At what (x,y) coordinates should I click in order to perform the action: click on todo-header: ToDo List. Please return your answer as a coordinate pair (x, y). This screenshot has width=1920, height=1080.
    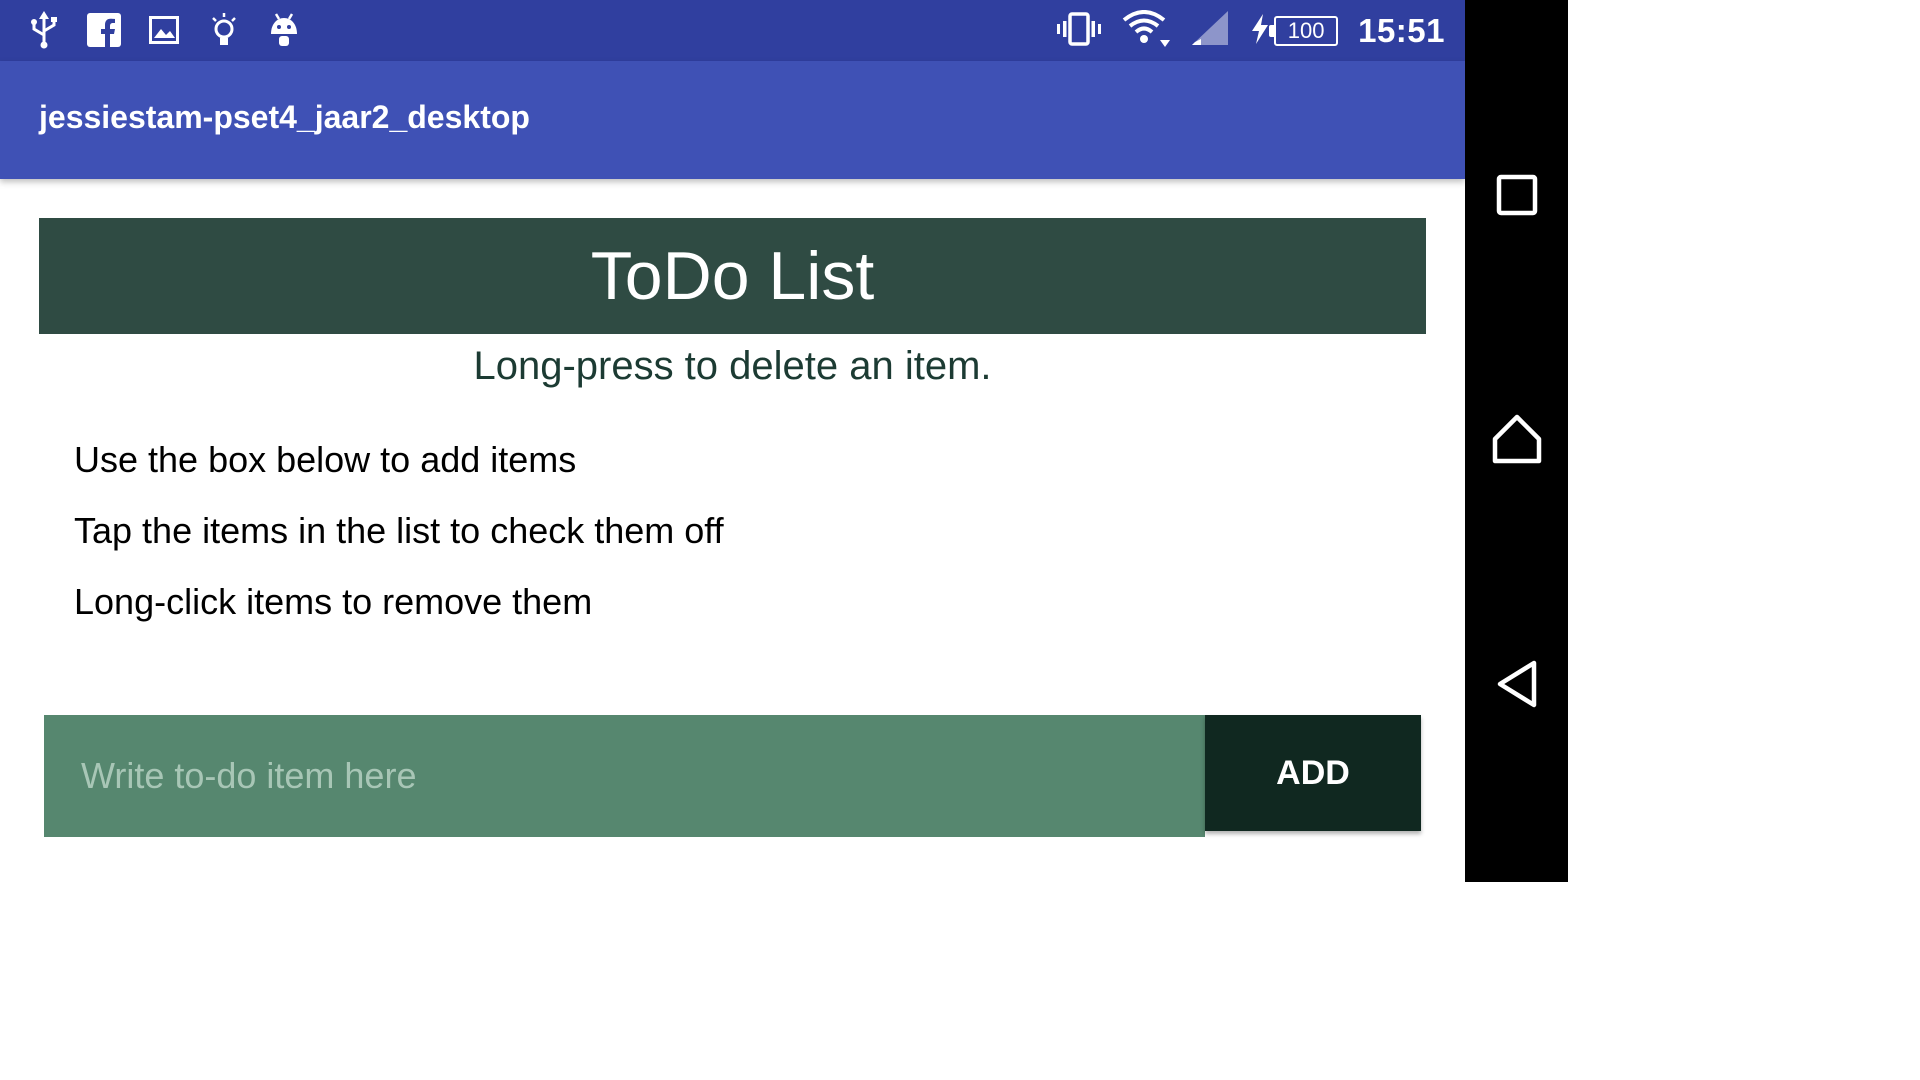
    Looking at the image, I should click on (732, 276).